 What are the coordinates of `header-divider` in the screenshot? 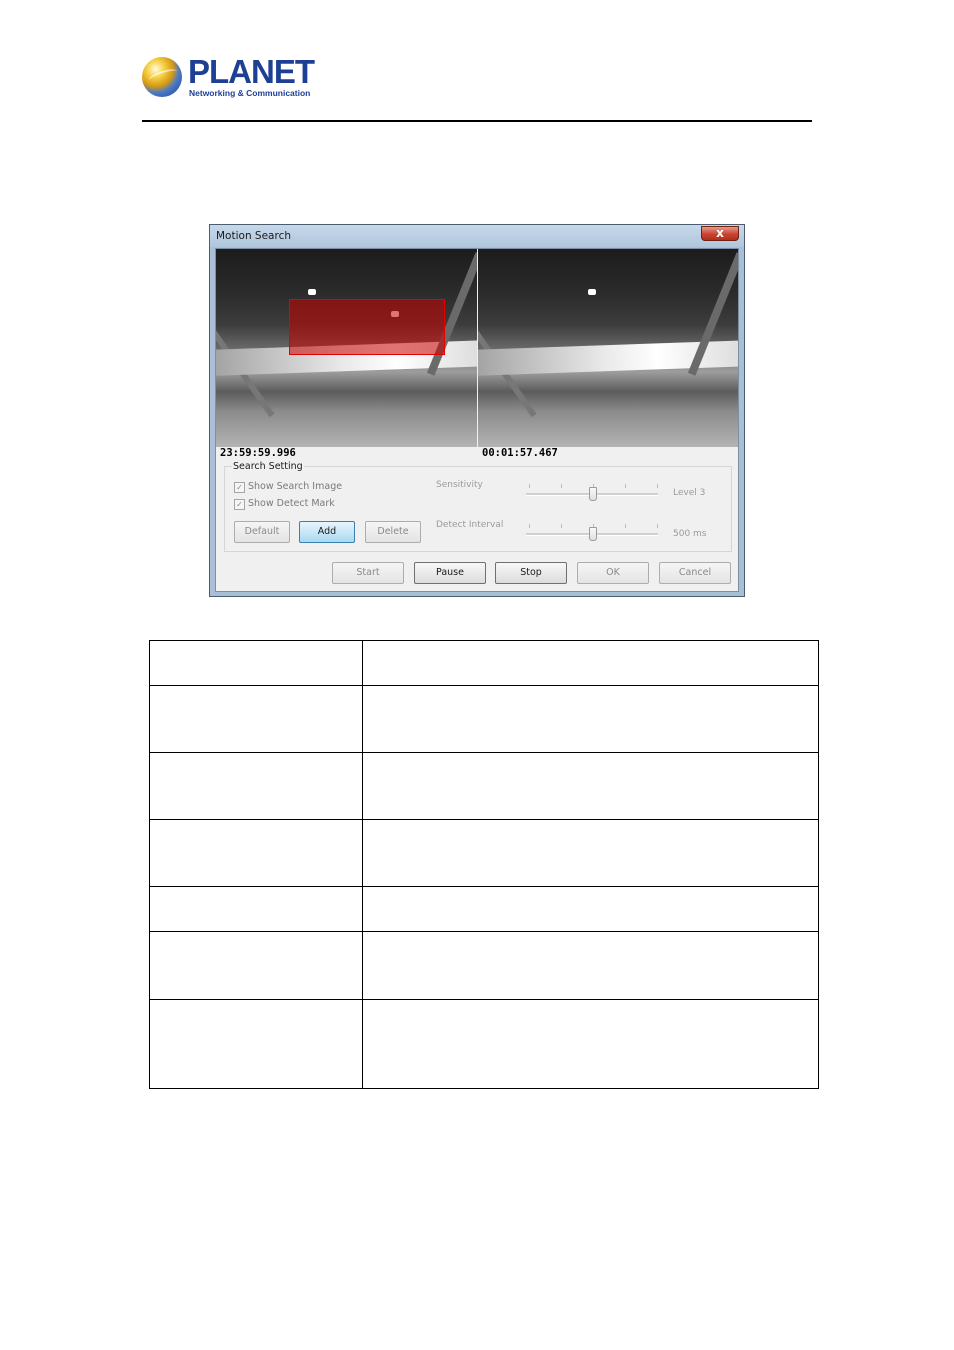 It's located at (477, 121).